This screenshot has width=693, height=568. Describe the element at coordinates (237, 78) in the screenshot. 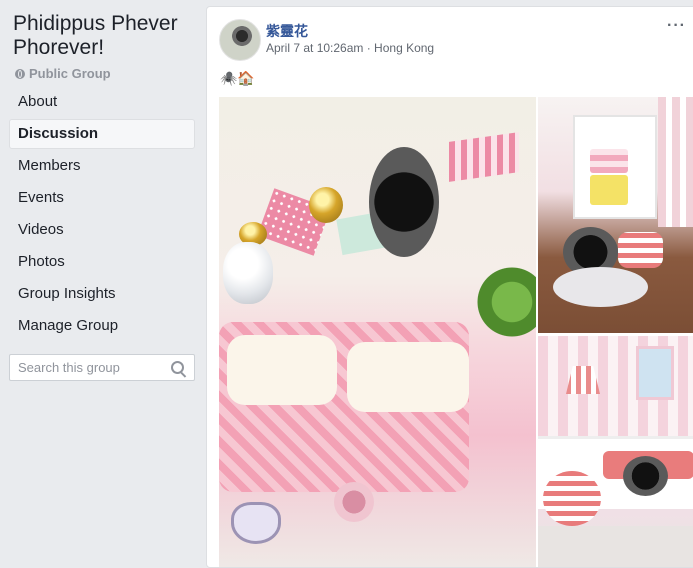

I see `post-text: 🕷️🏠` at that location.